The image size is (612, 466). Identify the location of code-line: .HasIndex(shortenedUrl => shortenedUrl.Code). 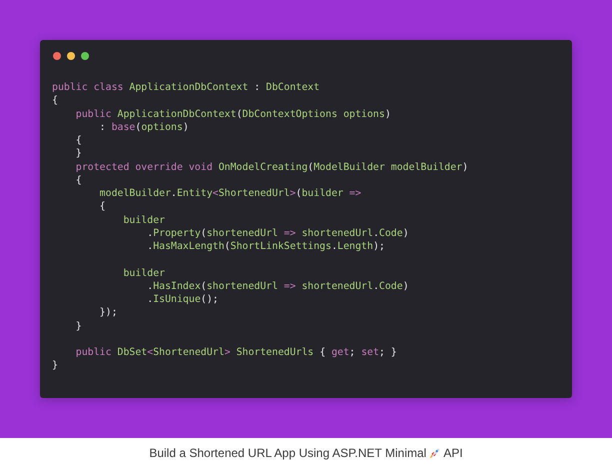
(277, 286).